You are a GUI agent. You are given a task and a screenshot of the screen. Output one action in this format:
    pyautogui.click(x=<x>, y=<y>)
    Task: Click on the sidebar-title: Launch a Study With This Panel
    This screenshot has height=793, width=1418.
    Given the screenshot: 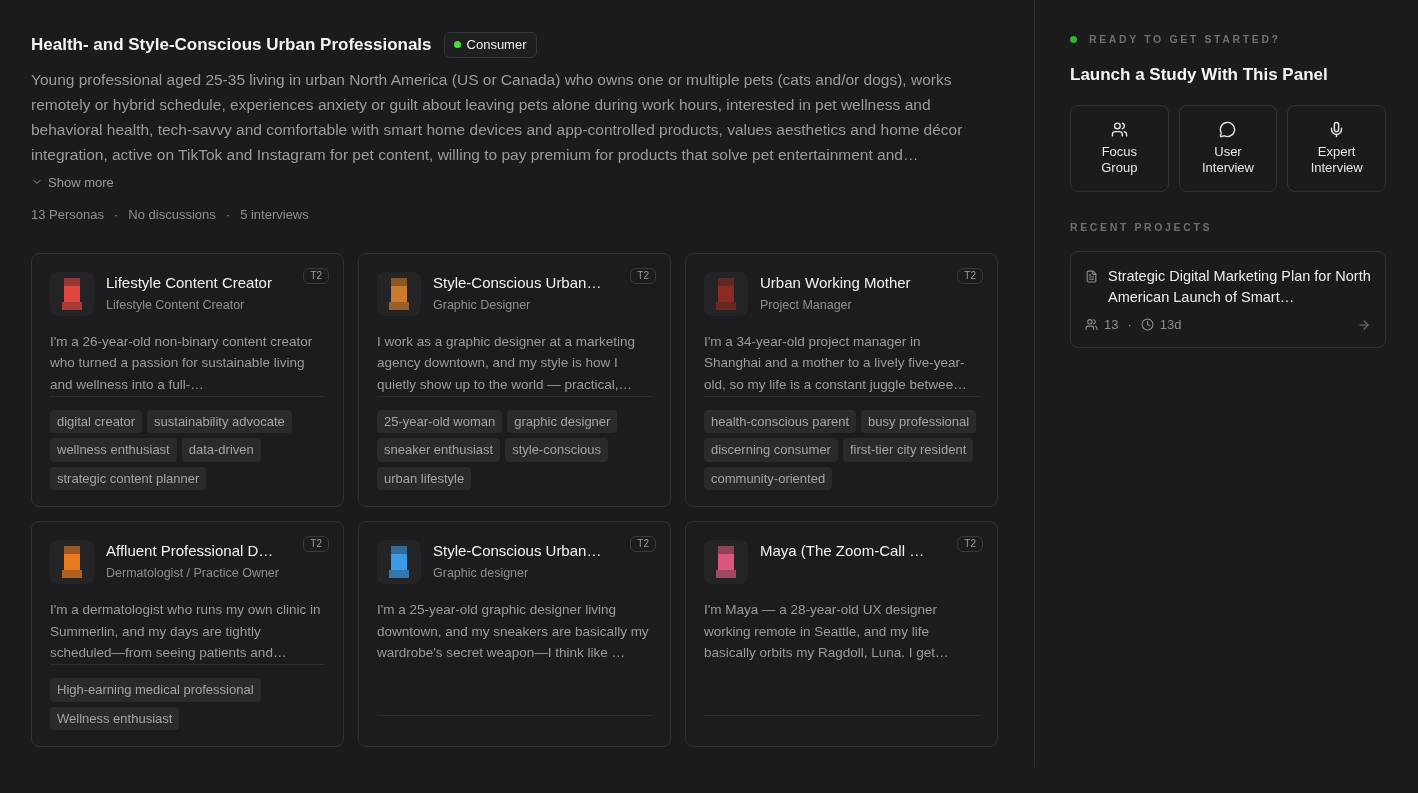 What is the action you would take?
    pyautogui.click(x=1199, y=74)
    